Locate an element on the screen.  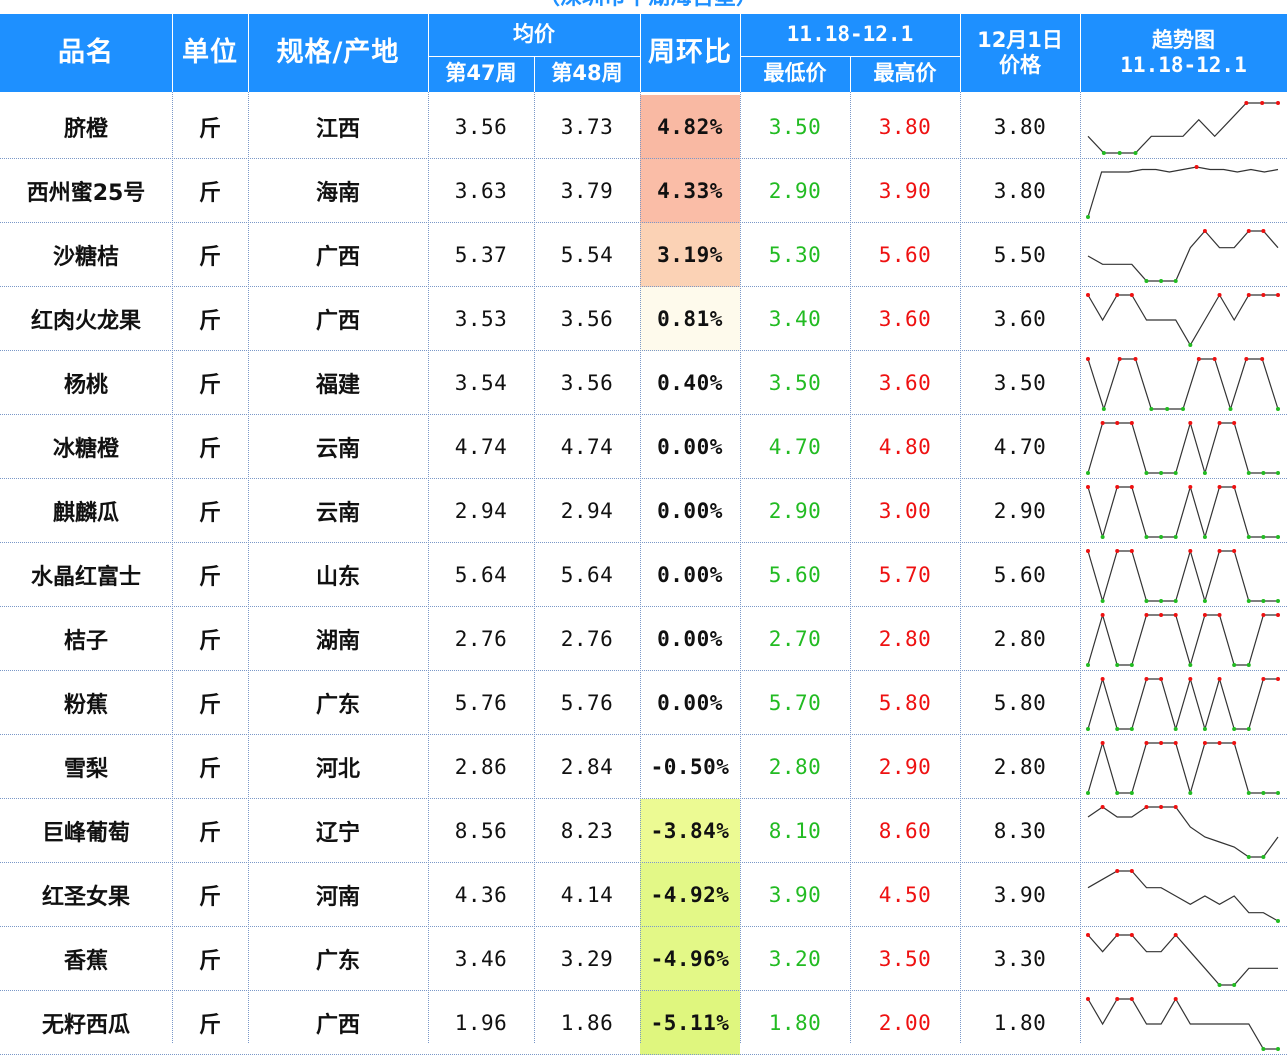
cell-price: 3.50 is located at coordinates (1020, 383).